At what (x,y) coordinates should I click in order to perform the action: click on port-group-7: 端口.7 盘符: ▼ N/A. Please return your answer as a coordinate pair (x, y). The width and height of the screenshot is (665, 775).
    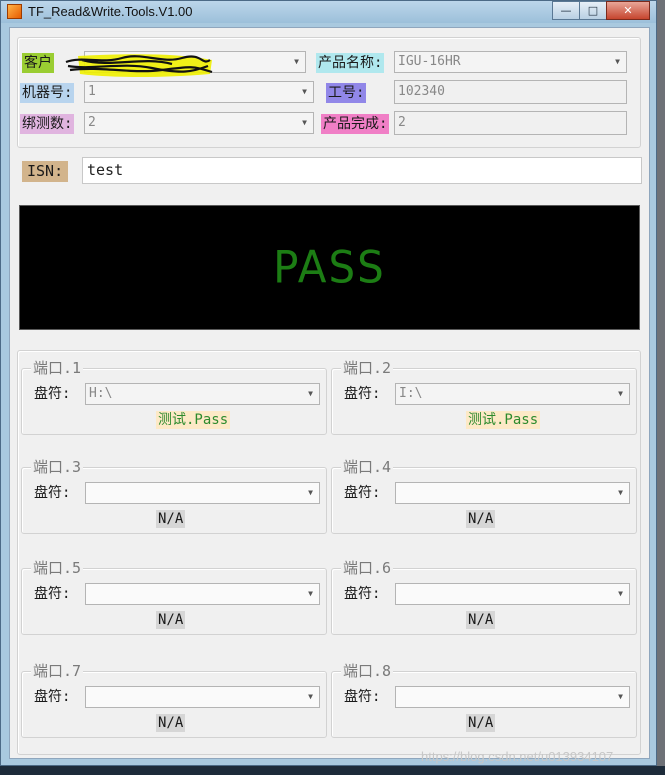
    Looking at the image, I should click on (174, 700).